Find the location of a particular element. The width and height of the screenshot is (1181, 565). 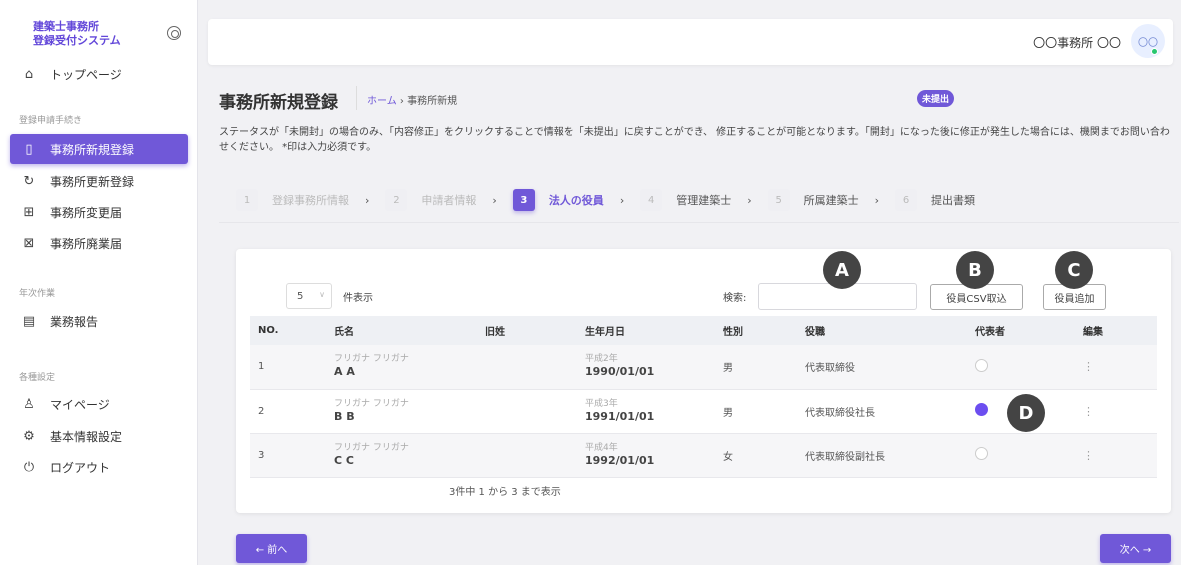

step-1: 1 登録事務所情報 is located at coordinates (292, 200).